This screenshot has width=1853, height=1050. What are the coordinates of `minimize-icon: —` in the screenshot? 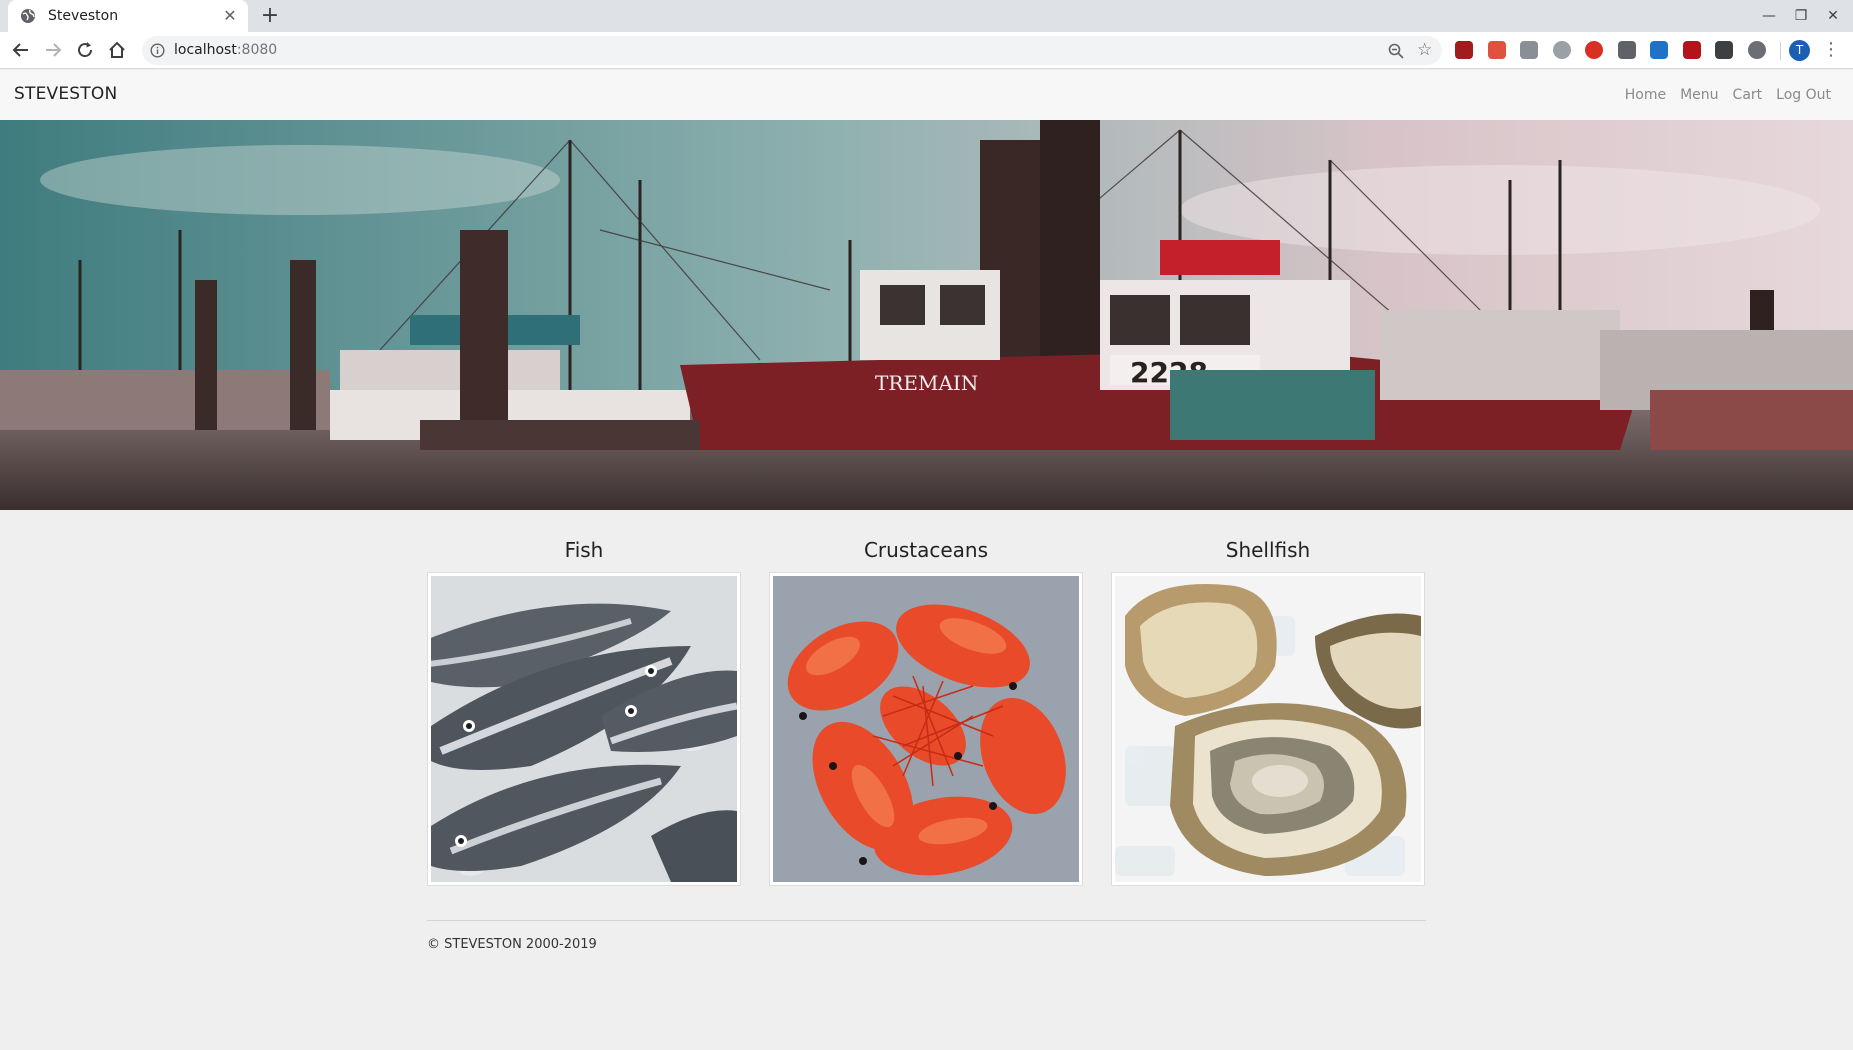 It's located at (1769, 16).